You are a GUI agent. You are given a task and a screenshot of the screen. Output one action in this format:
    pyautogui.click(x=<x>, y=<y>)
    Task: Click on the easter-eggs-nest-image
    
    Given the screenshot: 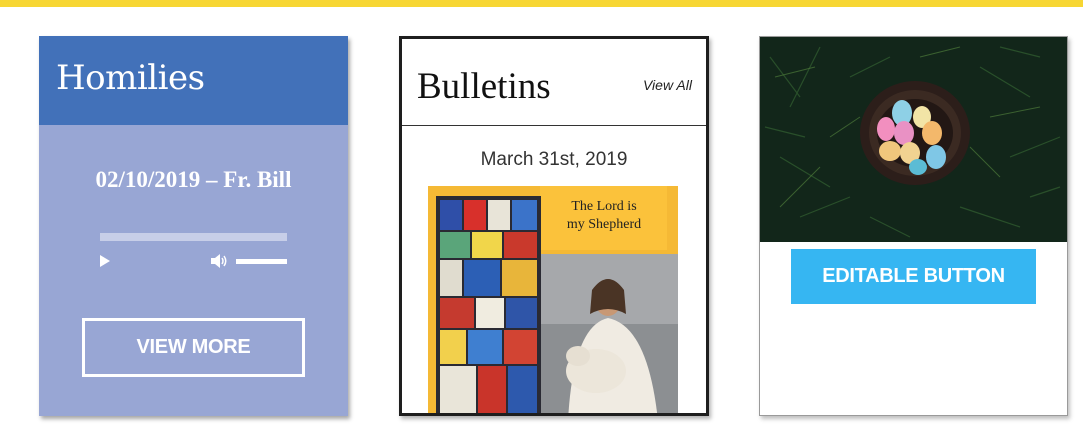 What is the action you would take?
    pyautogui.click(x=913, y=139)
    